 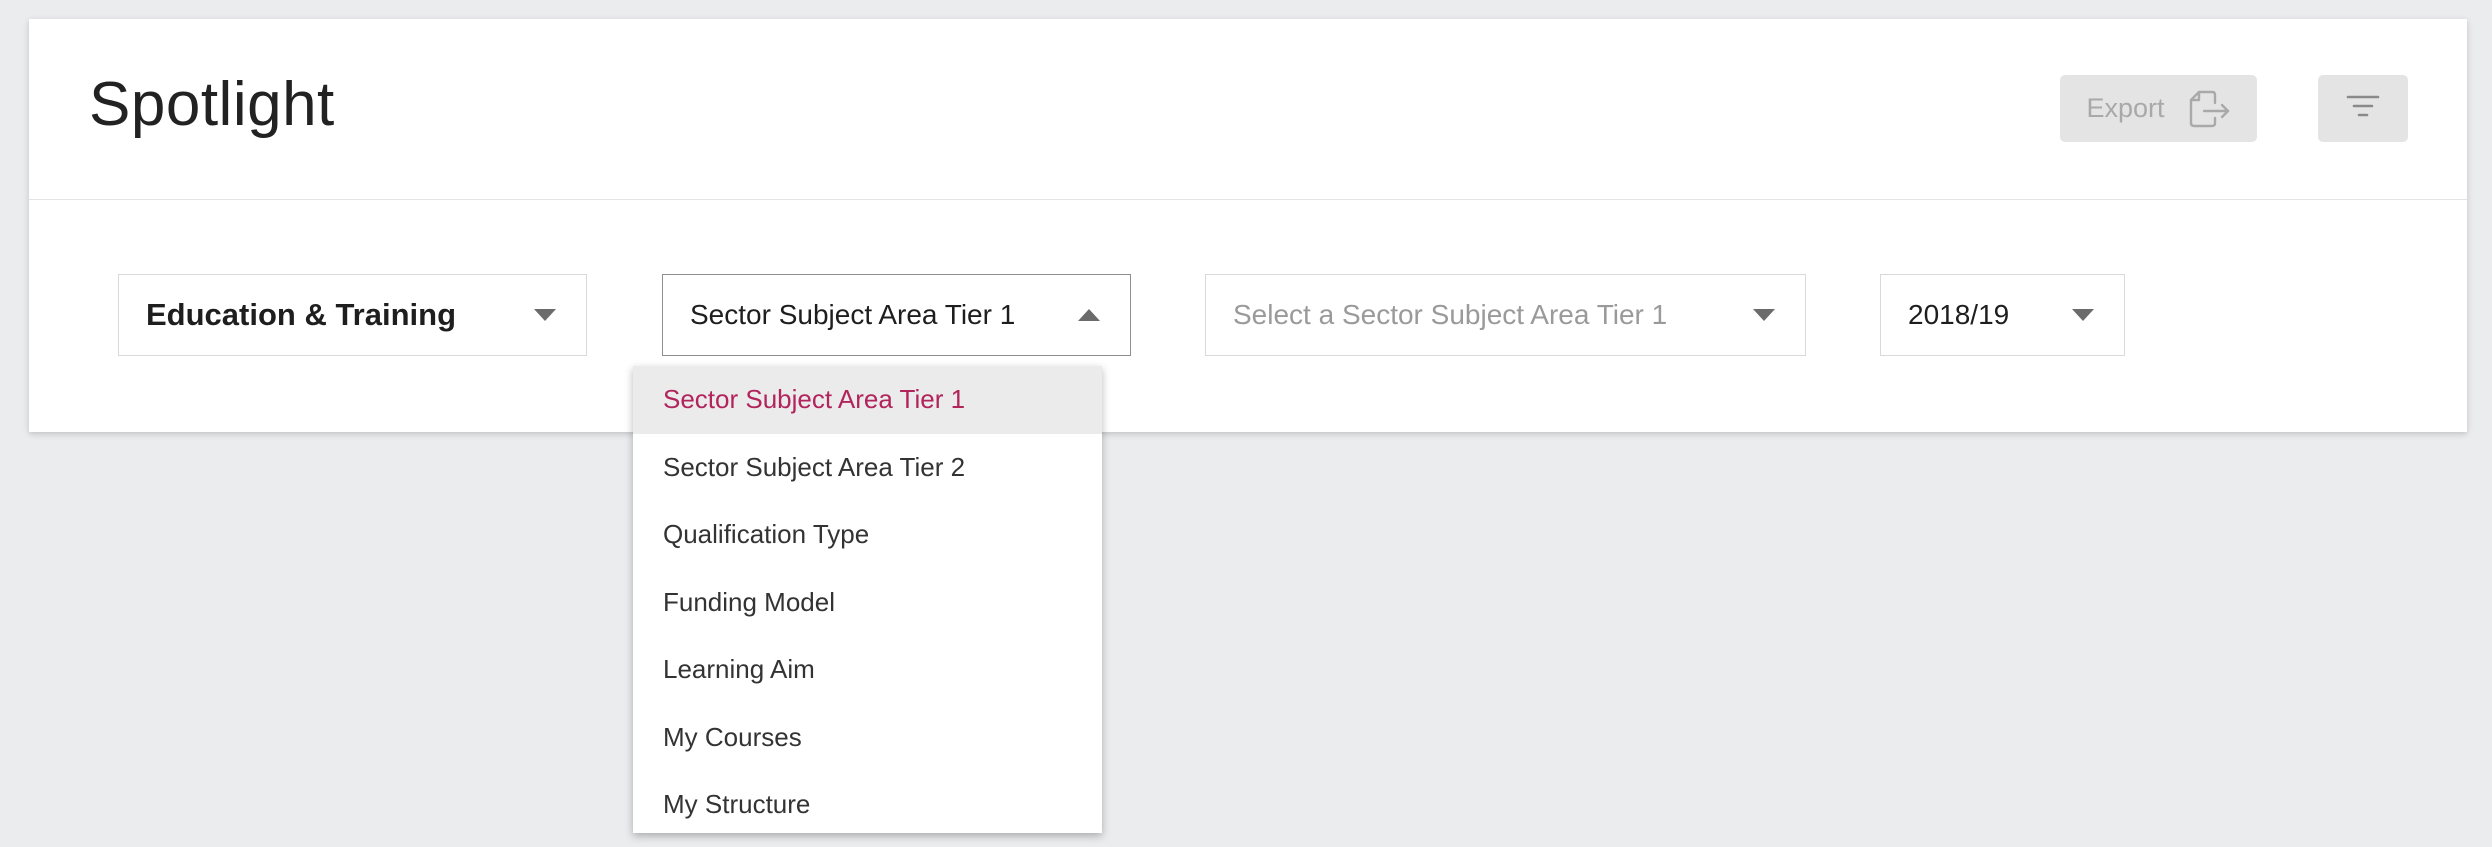 I want to click on subject-area-select: Select a Sector Subject Area Tier 1, so click(x=1505, y=315).